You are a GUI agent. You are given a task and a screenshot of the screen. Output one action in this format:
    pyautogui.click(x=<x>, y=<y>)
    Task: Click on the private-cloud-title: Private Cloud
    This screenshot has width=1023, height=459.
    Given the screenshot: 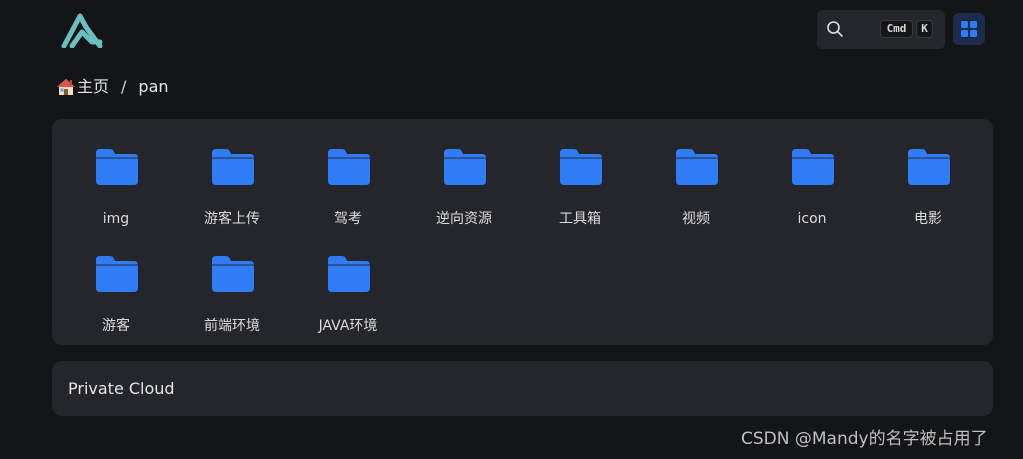 What is the action you would take?
    pyautogui.click(x=121, y=388)
    